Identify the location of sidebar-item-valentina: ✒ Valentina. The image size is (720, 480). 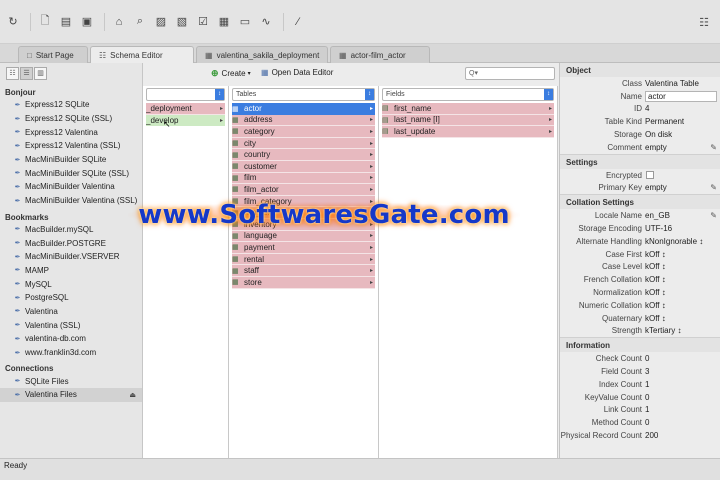
(71, 312).